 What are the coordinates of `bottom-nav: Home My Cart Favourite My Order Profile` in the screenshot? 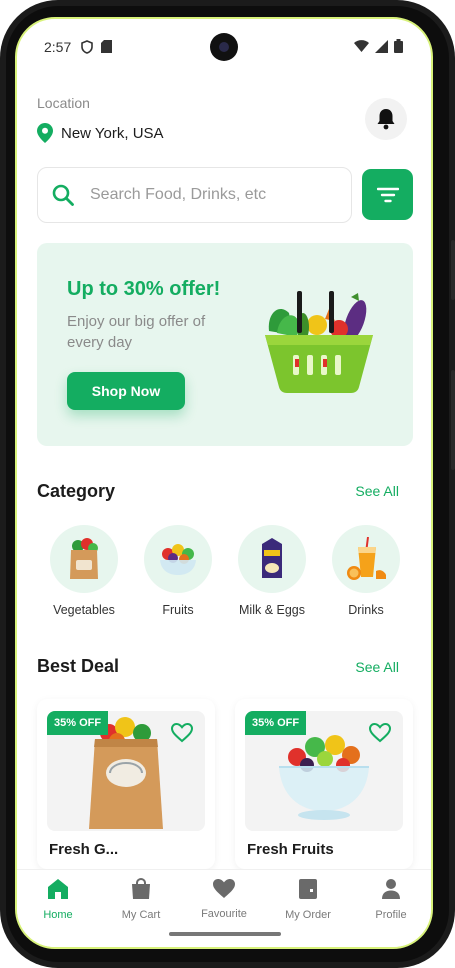 It's located at (224, 908).